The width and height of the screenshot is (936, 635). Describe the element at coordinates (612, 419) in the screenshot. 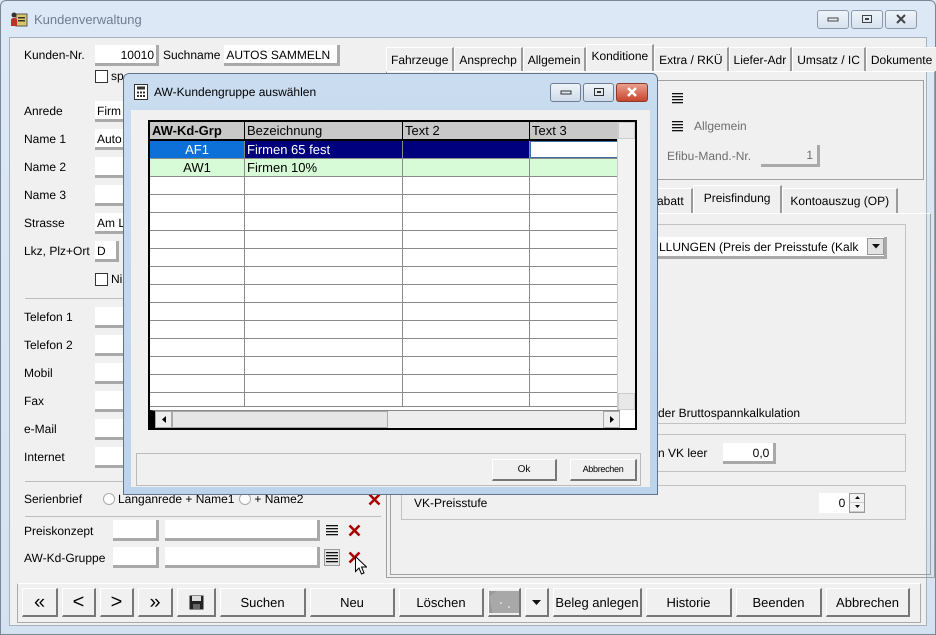

I see `right-arrow-icon` at that location.